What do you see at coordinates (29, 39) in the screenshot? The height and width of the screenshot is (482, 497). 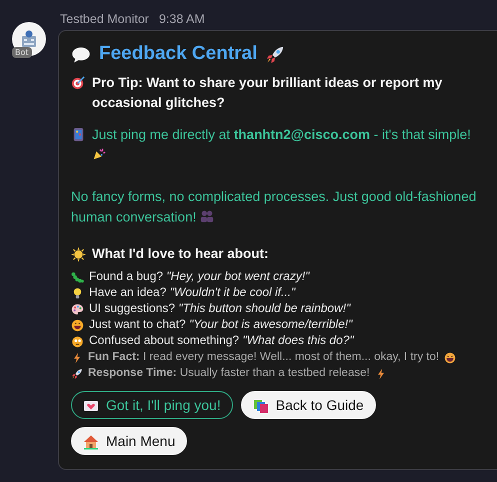 I see `robot-icon` at bounding box center [29, 39].